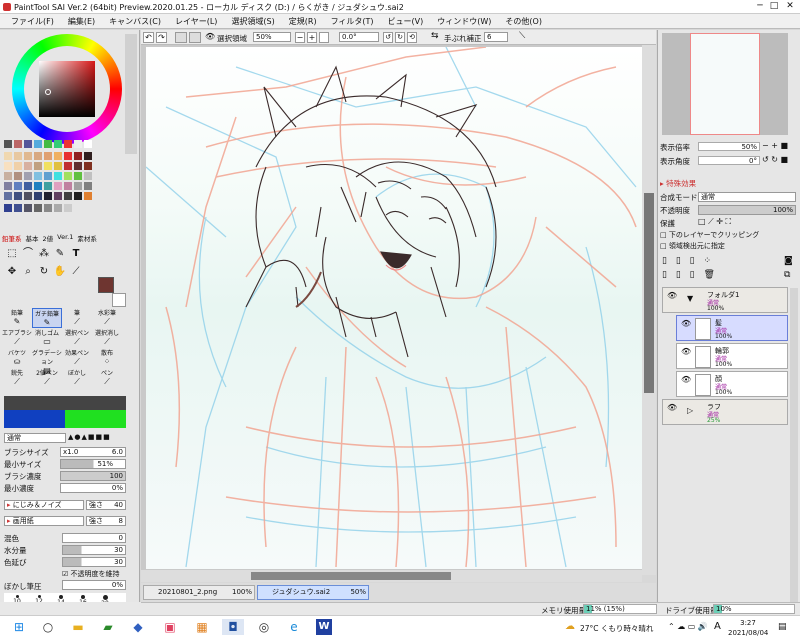  Describe the element at coordinates (790, 6) in the screenshot. I see `close-button: ✕` at that location.